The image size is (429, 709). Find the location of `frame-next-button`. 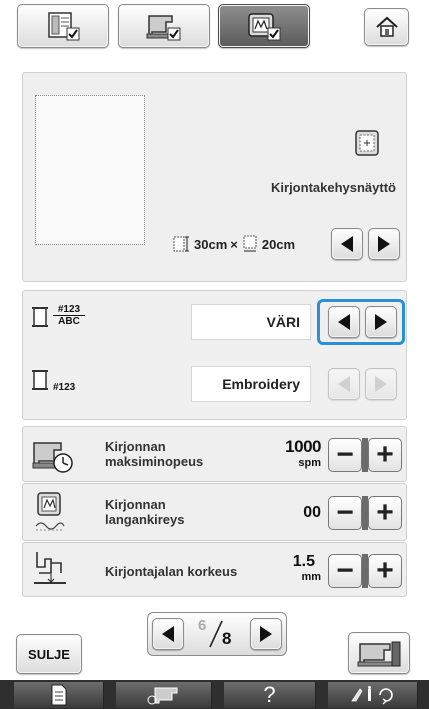

frame-next-button is located at coordinates (384, 244).